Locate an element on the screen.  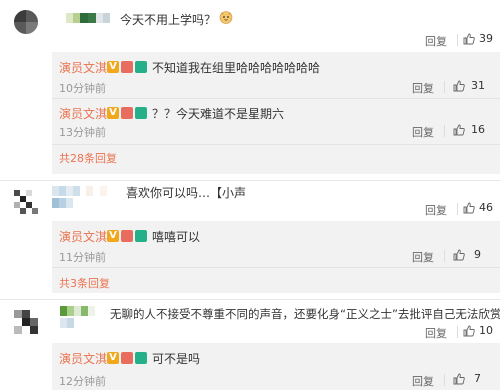
like-count: 39 is located at coordinates (486, 38).